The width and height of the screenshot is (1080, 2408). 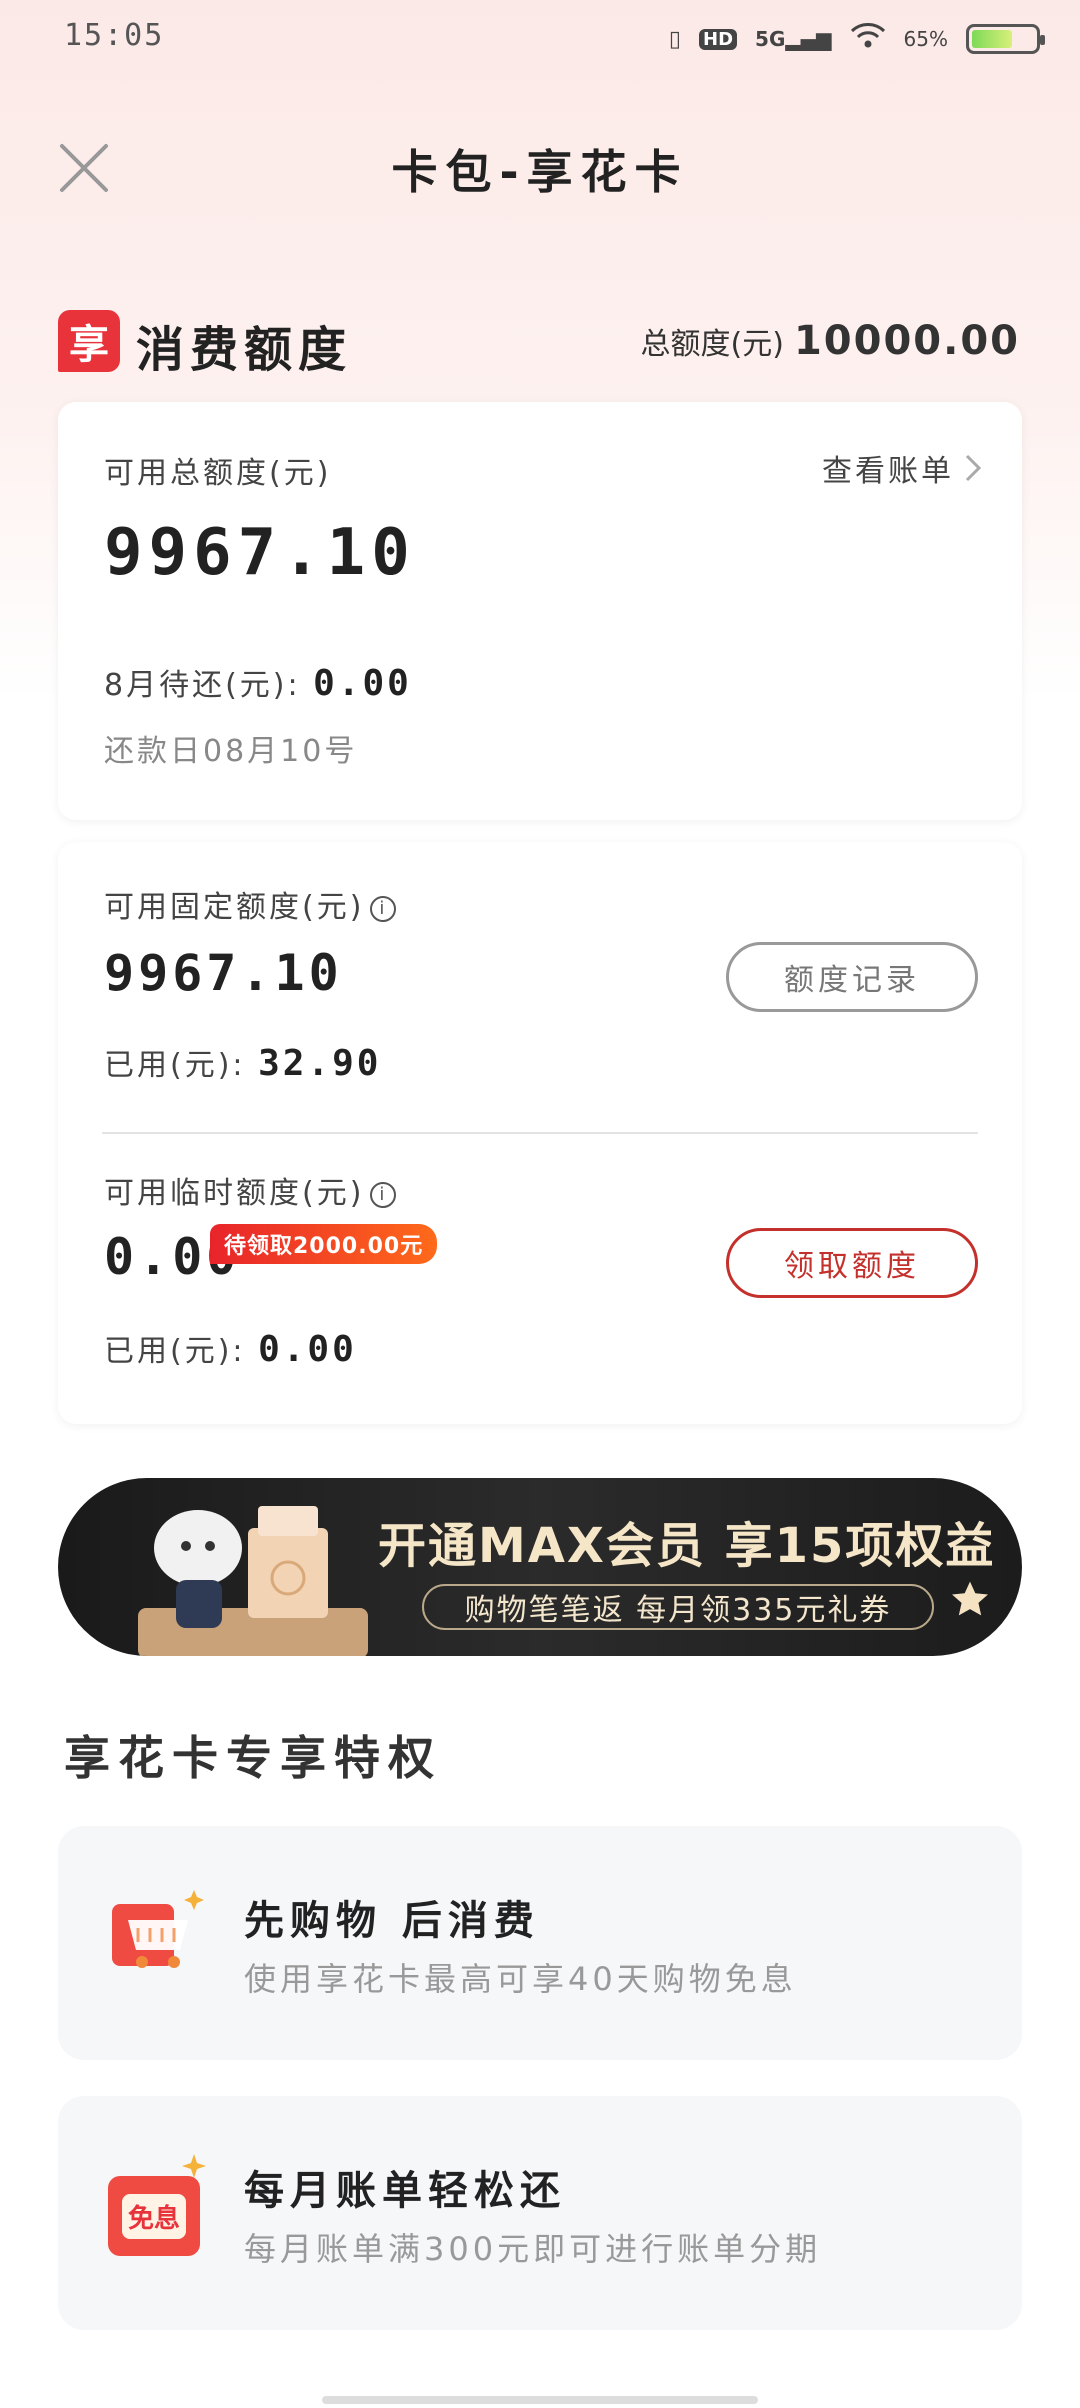 What do you see at coordinates (392, 1921) in the screenshot?
I see `perk-title: 先购物 后消费` at bounding box center [392, 1921].